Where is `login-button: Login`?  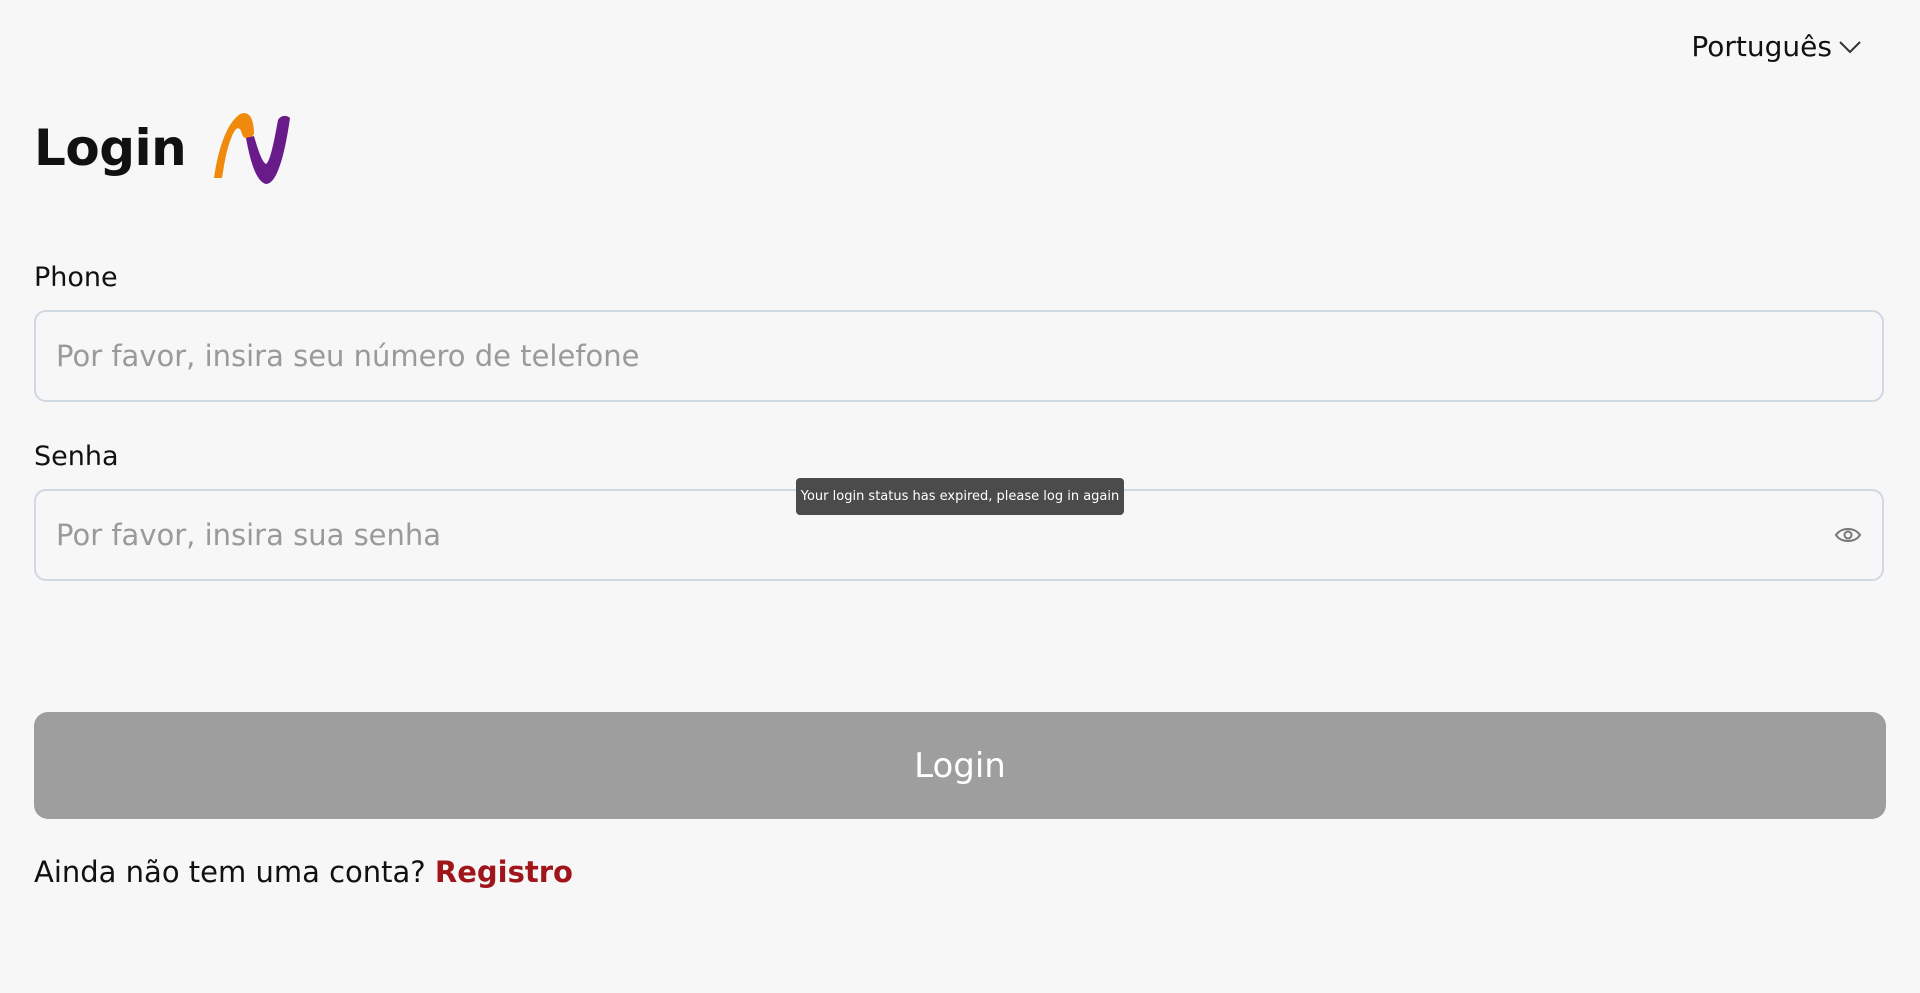
login-button: Login is located at coordinates (960, 765).